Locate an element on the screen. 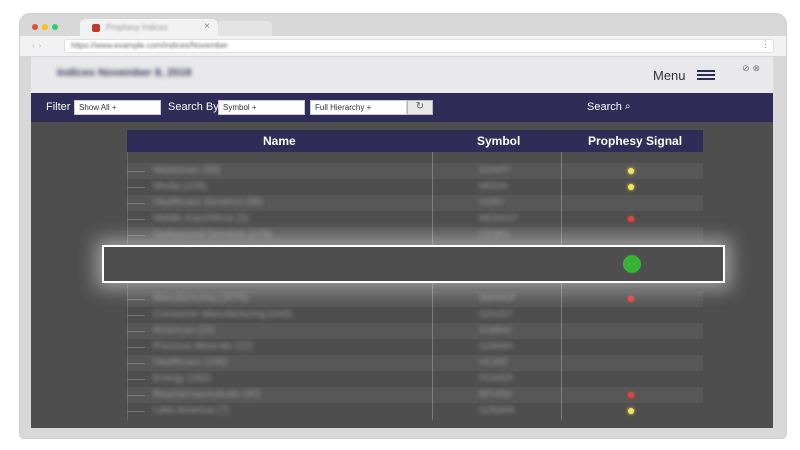  page-title: Indices November 8, 2018 is located at coordinates (124, 73).